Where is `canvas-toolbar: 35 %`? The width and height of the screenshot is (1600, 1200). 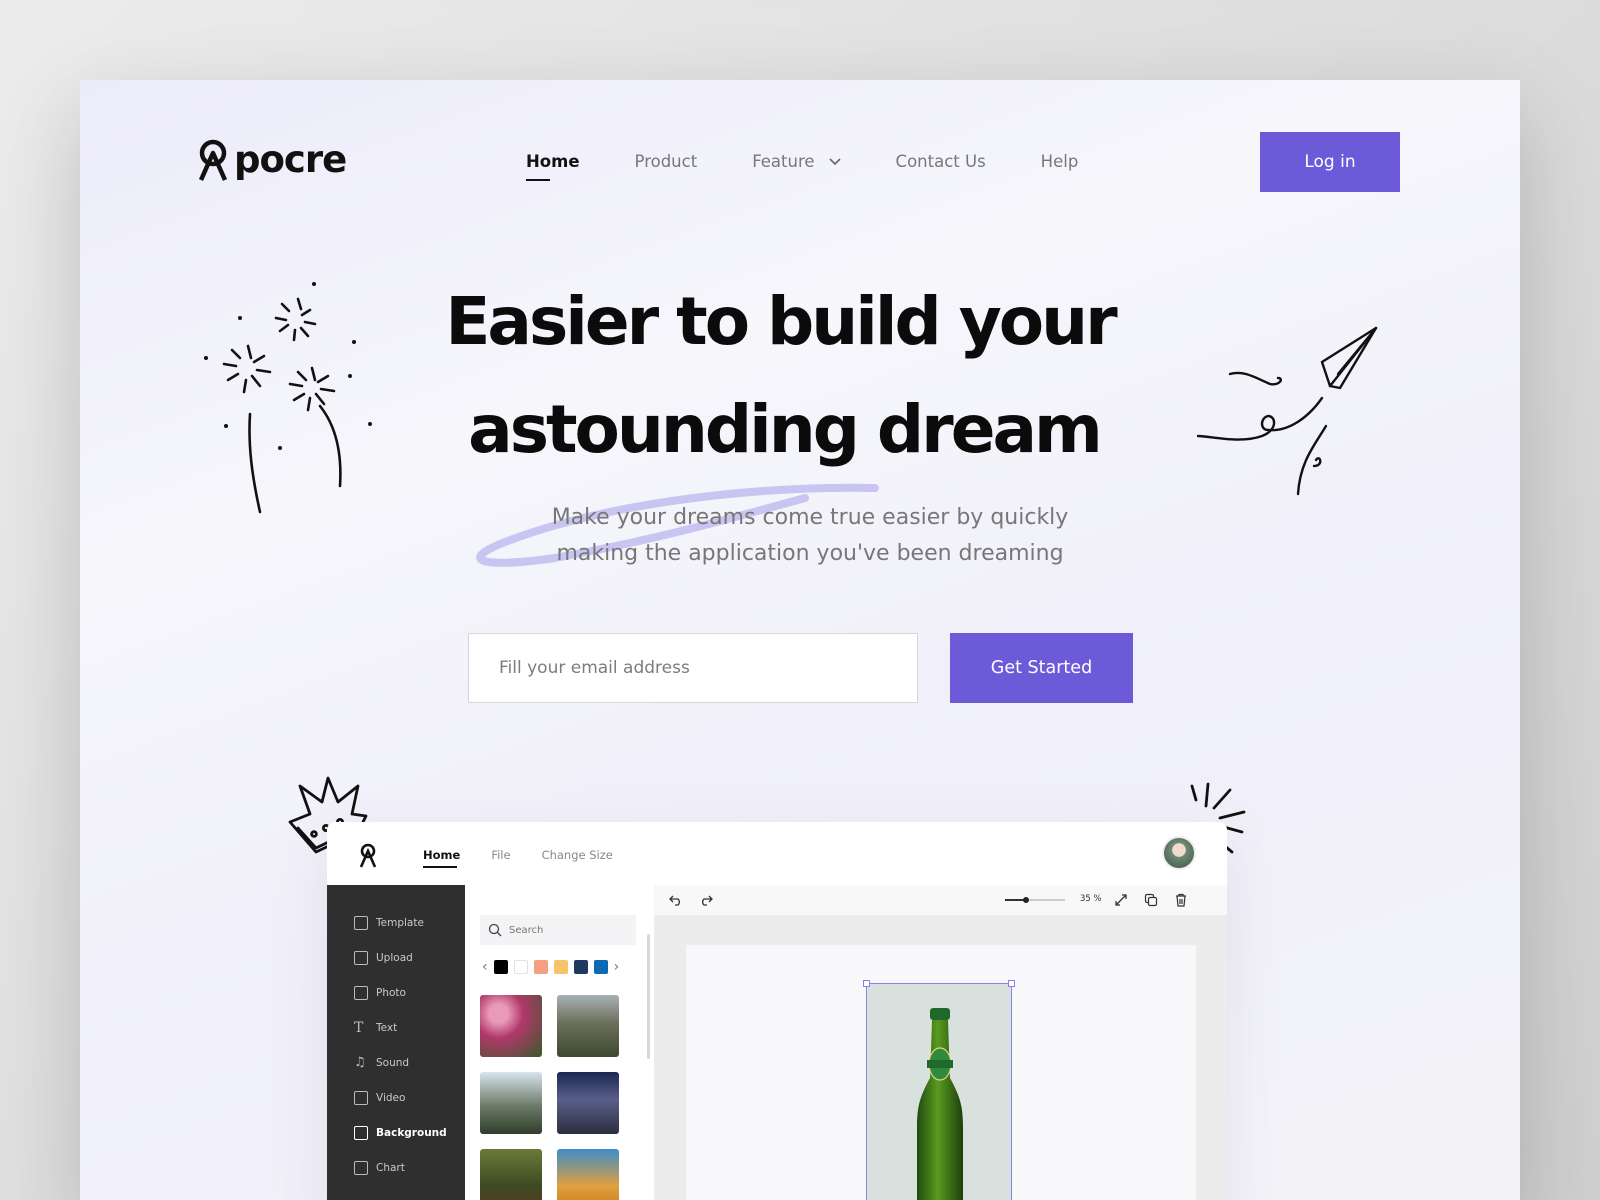 canvas-toolbar: 35 % is located at coordinates (940, 900).